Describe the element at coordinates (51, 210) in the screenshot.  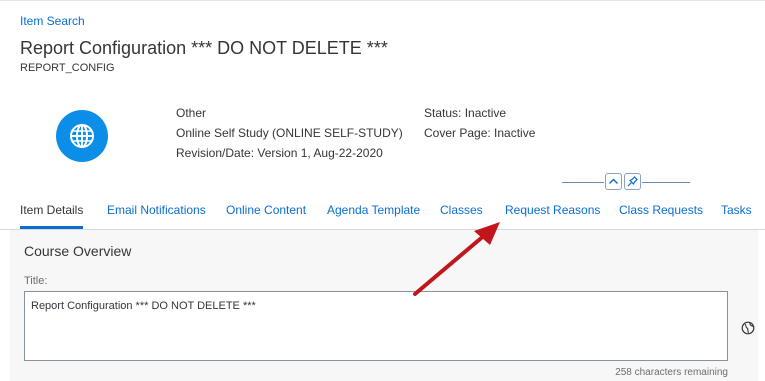
I see `tab-item-details: Item Details` at that location.